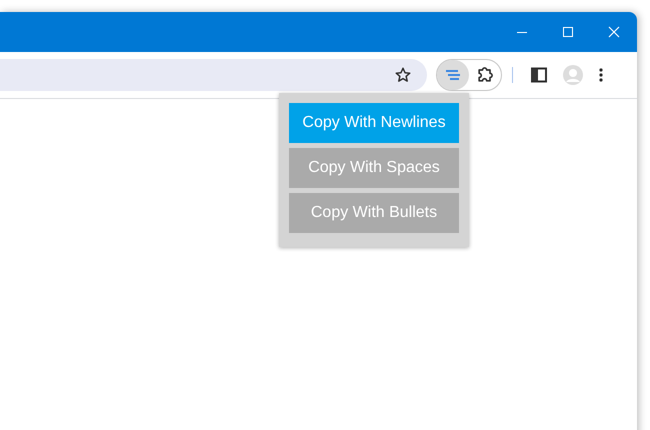 This screenshot has height=430, width=650. I want to click on maximize-icon, so click(568, 32).